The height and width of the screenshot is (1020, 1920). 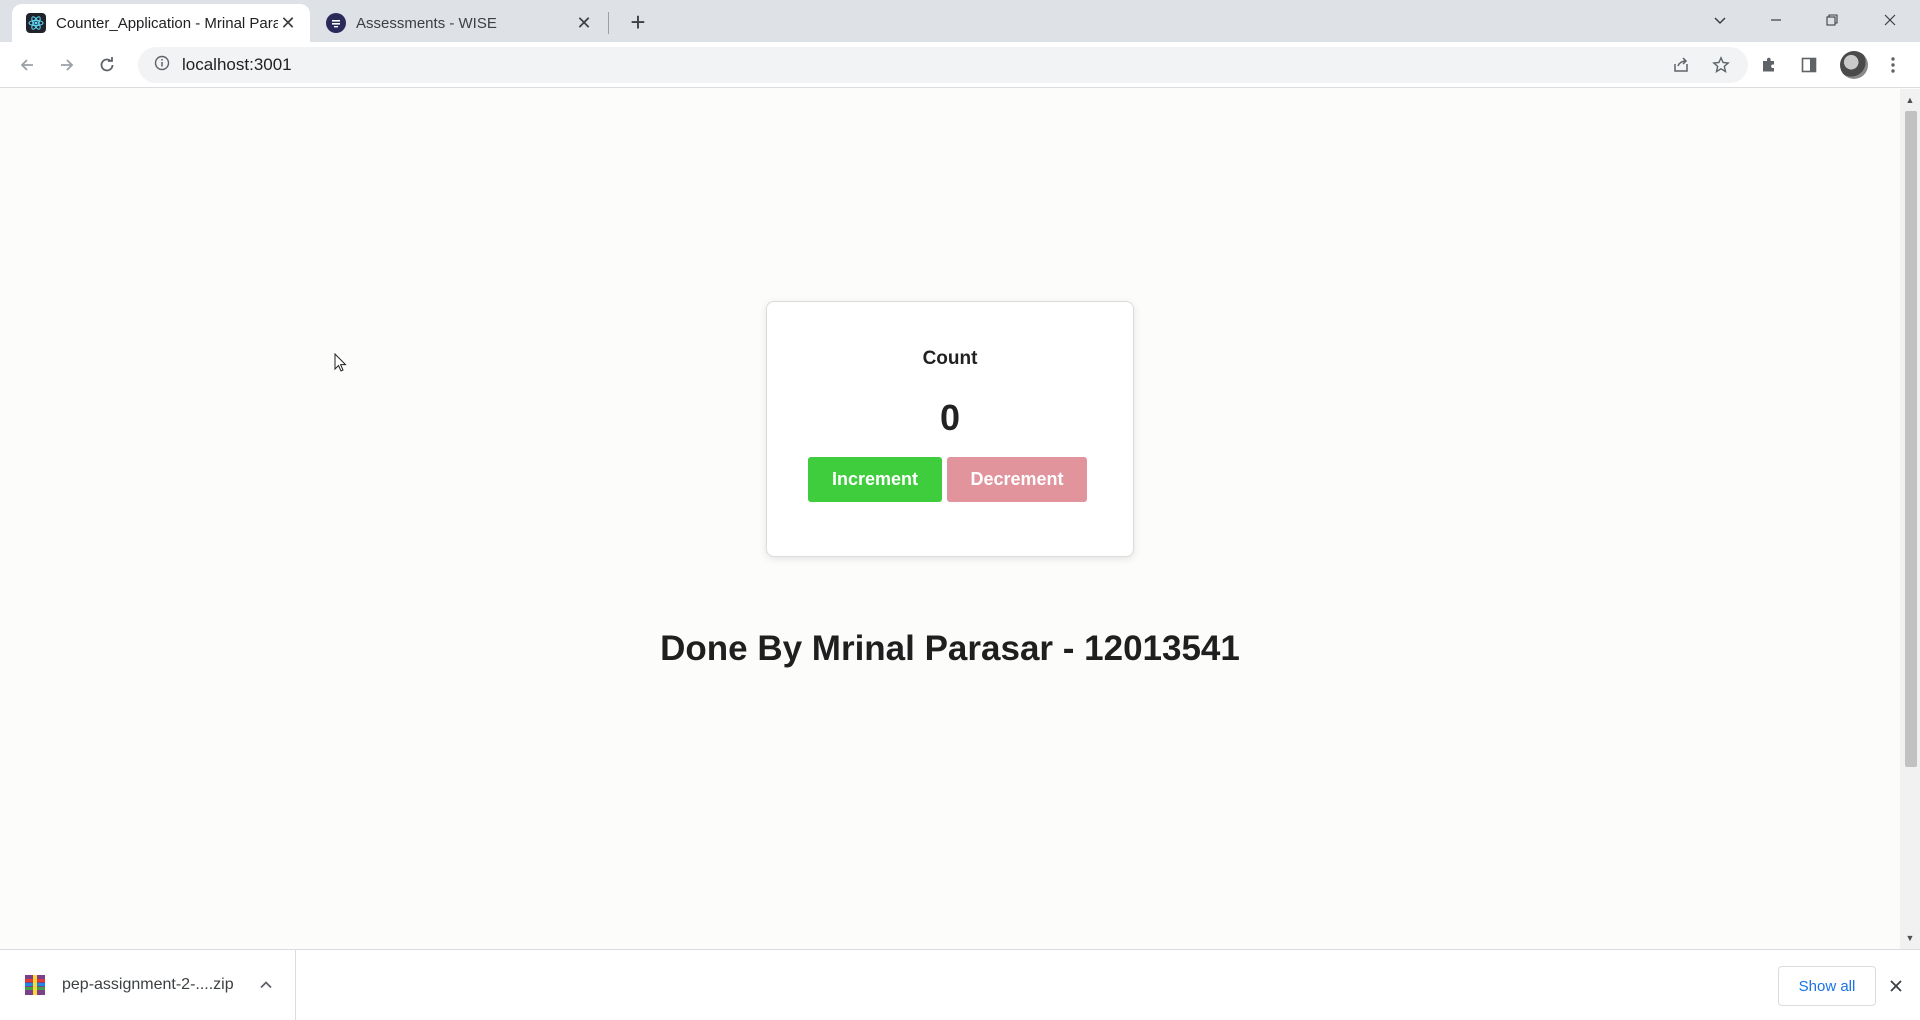 I want to click on tab-counter-application: Counter_Application - Mrinal Parasar ✕, so click(x=161, y=23).